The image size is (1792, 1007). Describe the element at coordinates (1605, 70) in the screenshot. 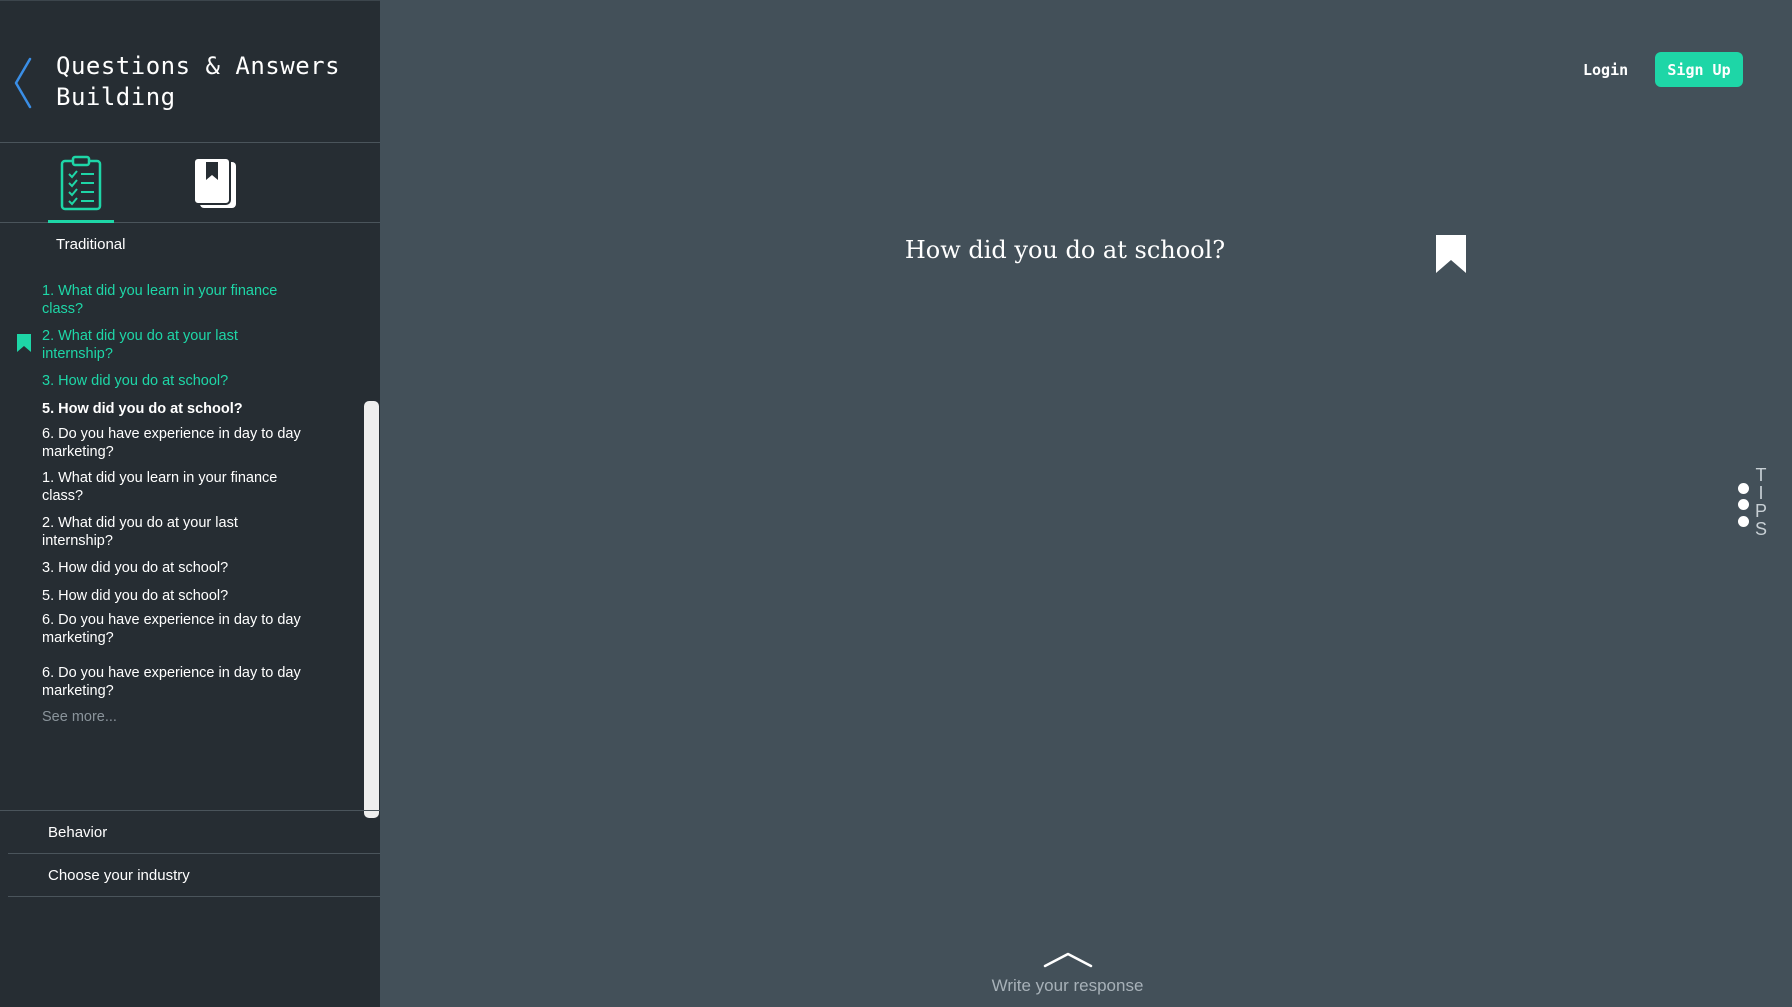

I see `login-link: Login` at that location.